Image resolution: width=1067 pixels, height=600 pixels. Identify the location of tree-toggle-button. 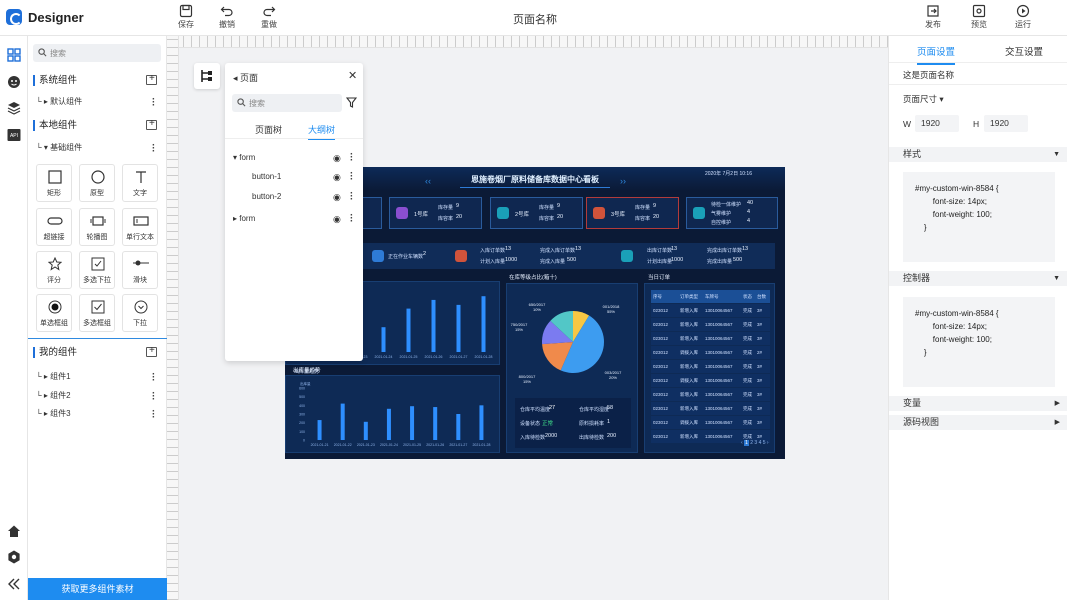
(207, 76).